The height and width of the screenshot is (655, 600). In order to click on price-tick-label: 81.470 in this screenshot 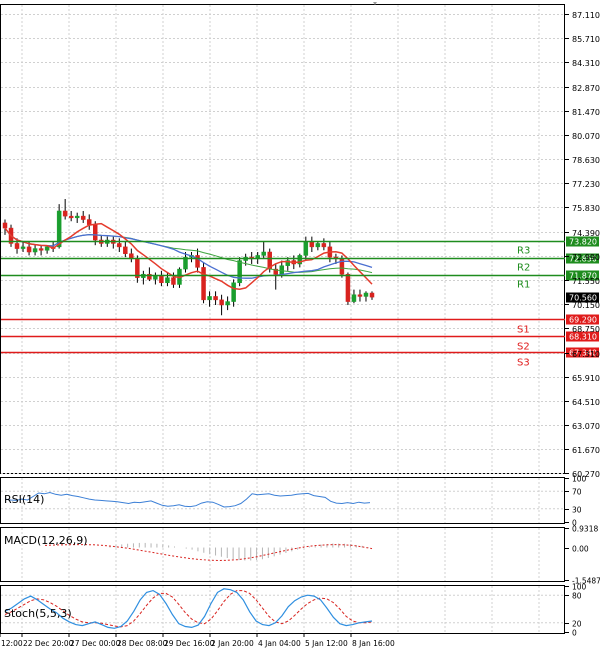, I will do `click(586, 112)`.